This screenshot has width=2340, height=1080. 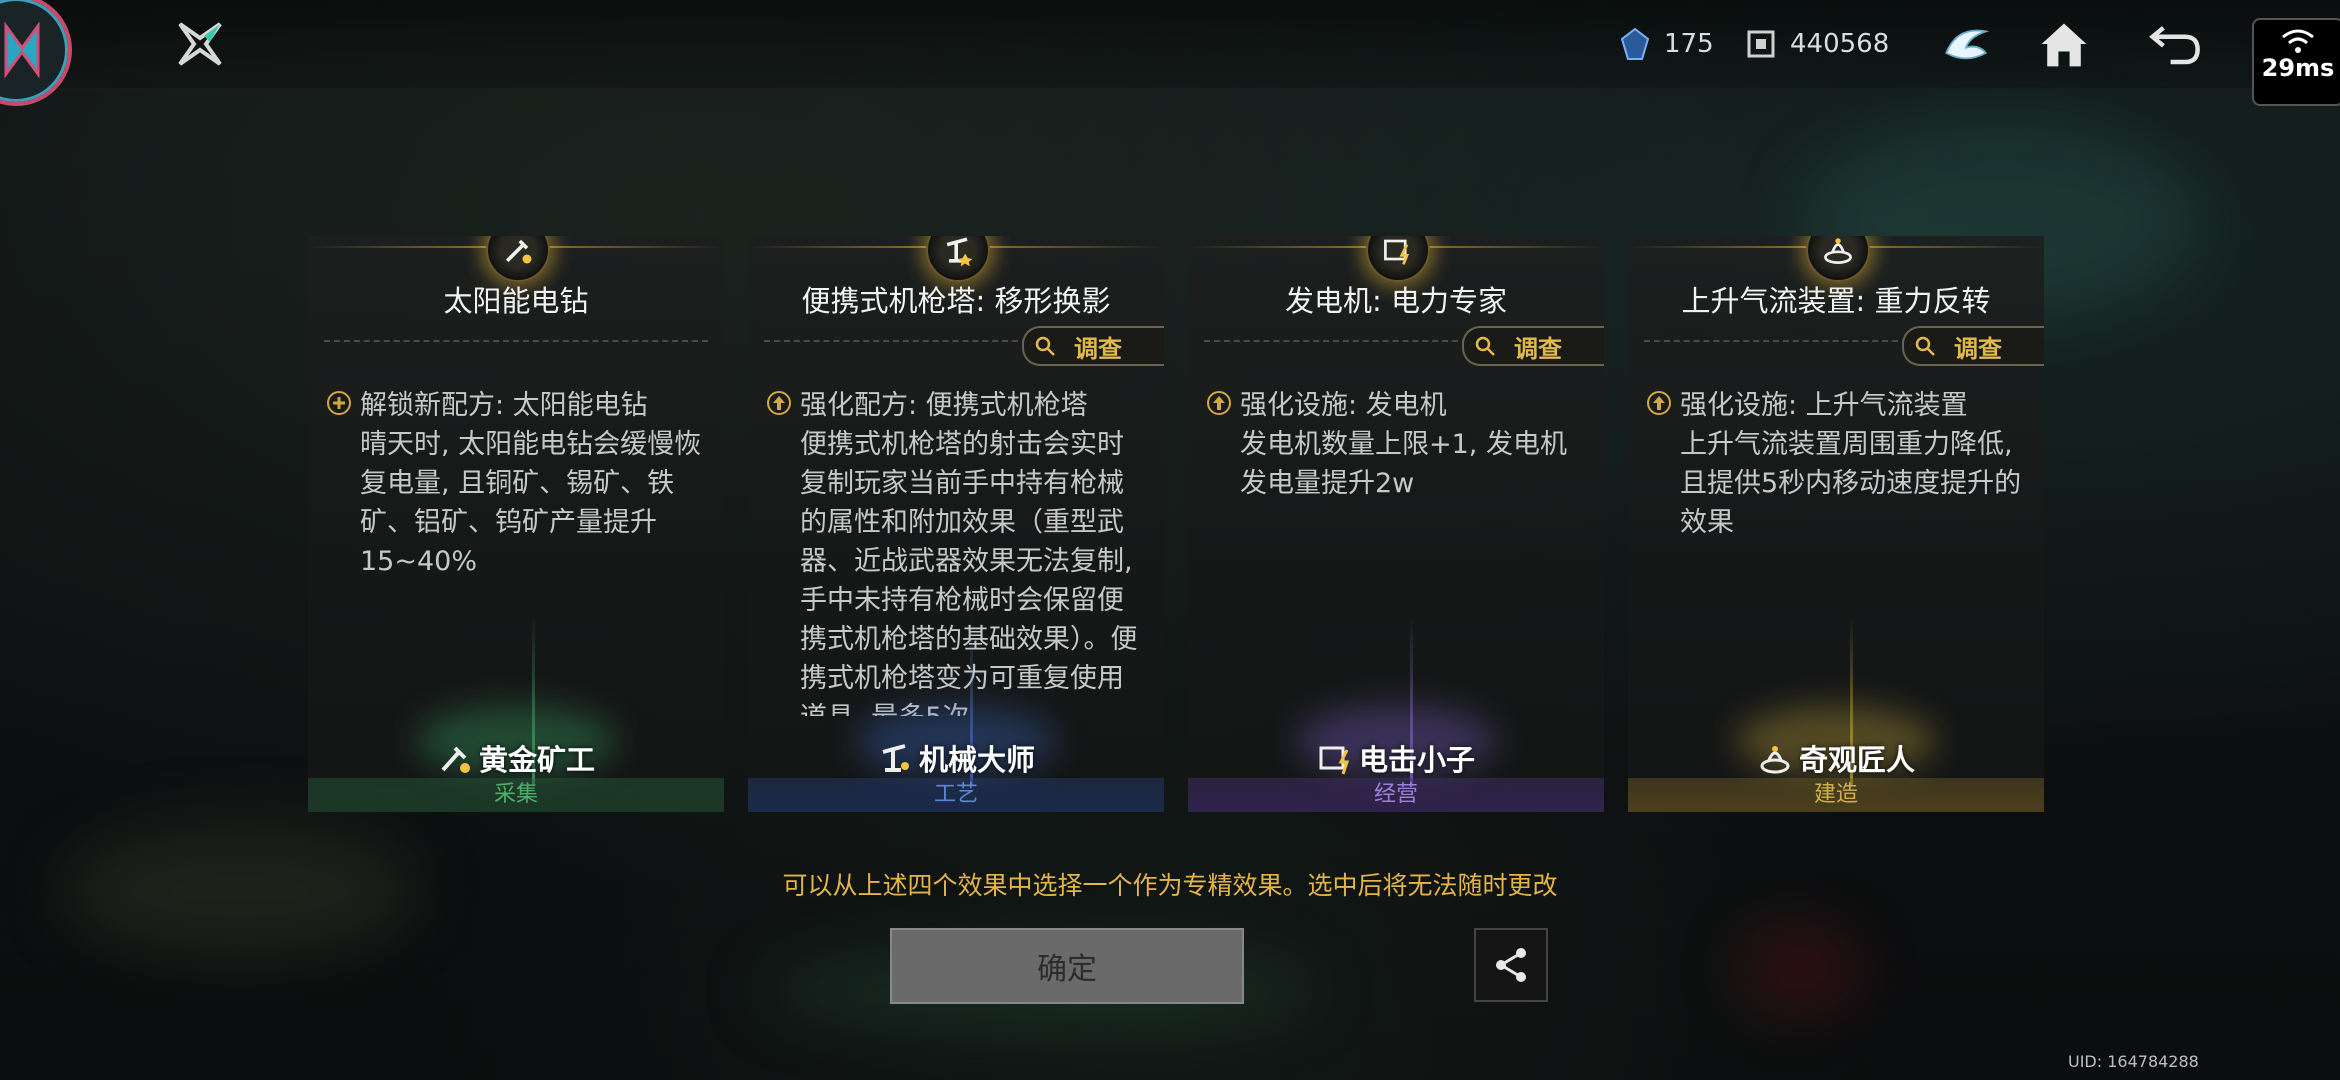 I want to click on role-name: 黄金矿工, so click(x=536, y=760).